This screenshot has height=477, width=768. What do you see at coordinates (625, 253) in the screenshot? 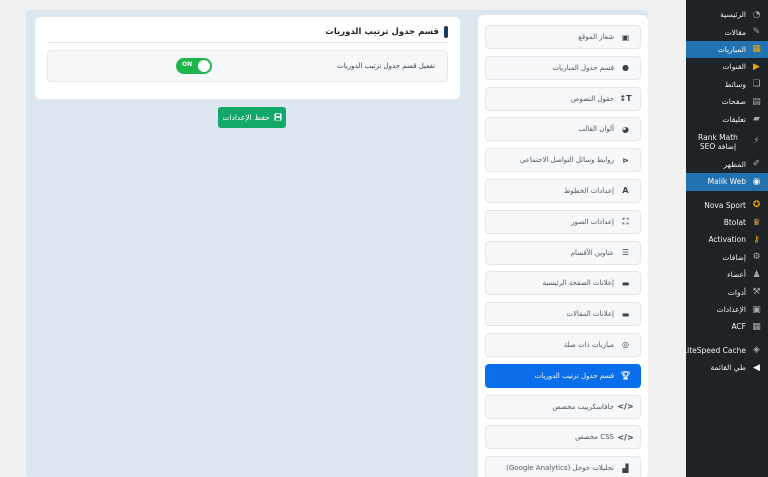
I see `list-icon: ☰` at bounding box center [625, 253].